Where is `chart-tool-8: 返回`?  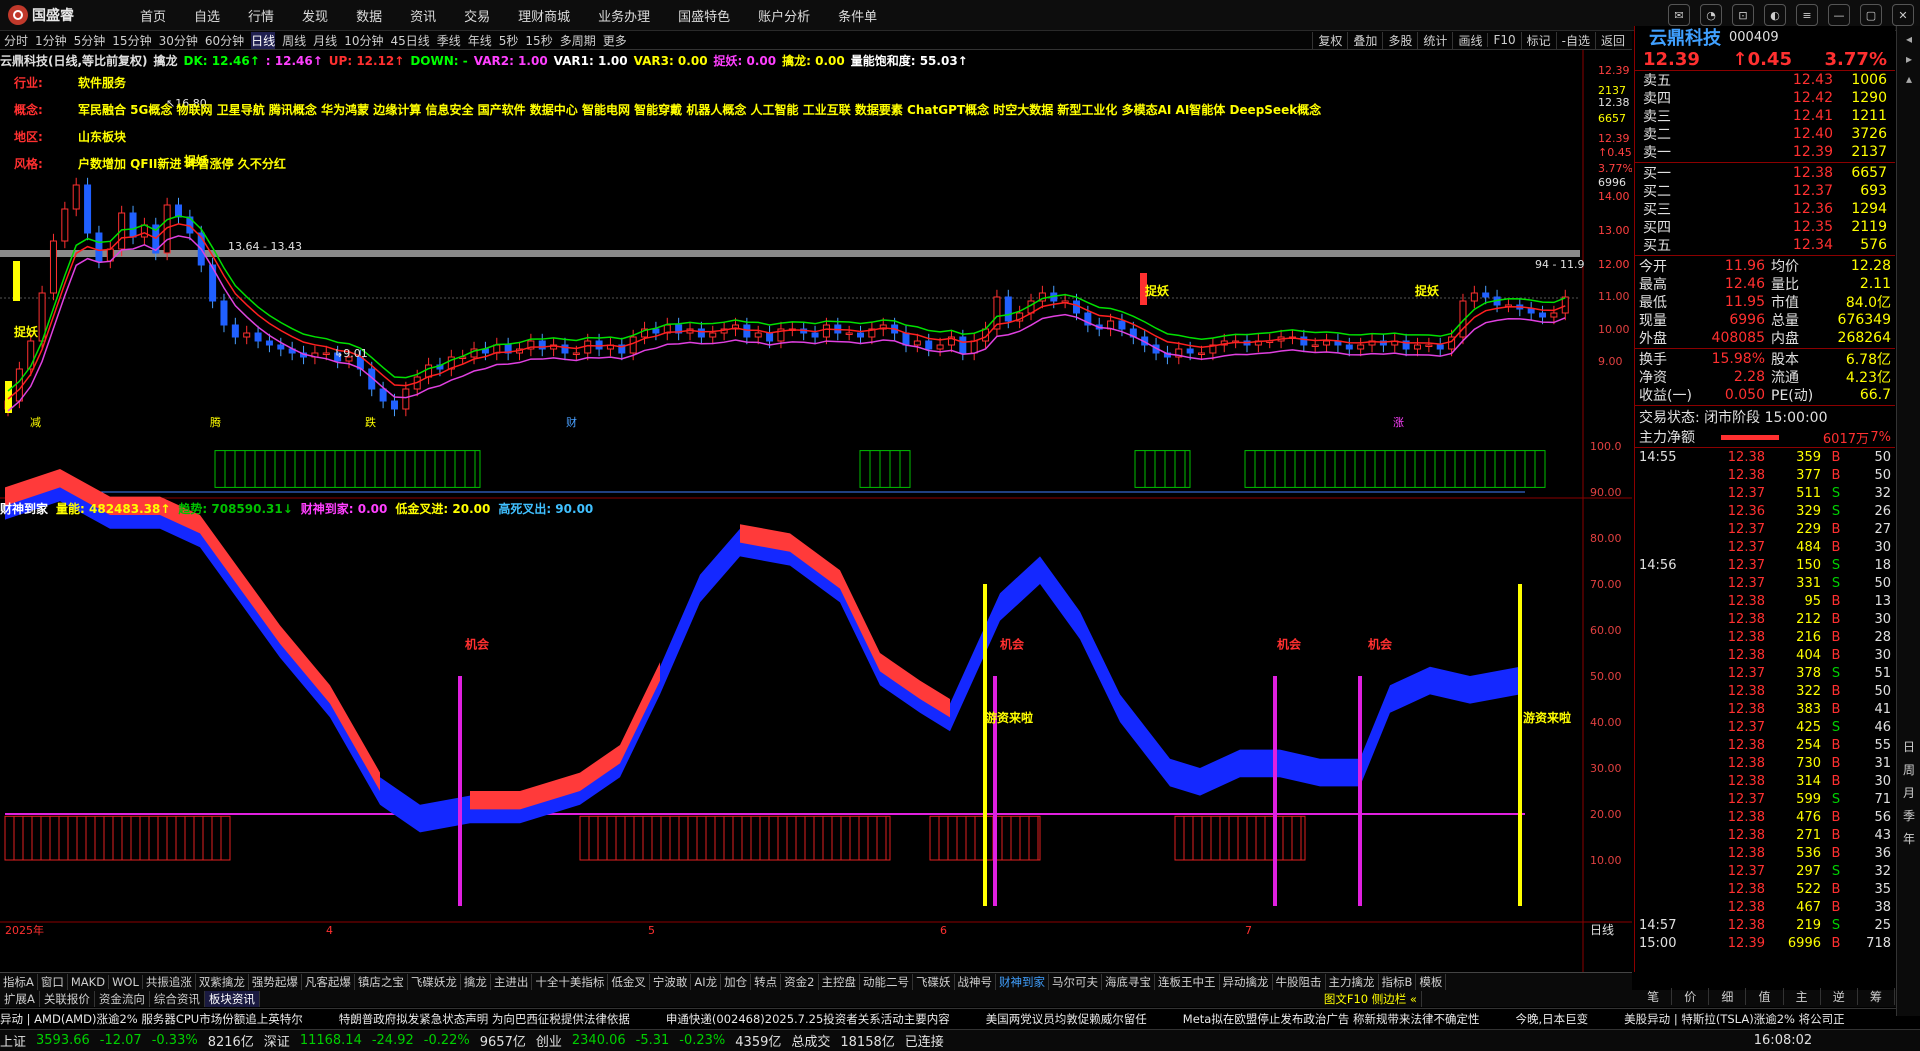 chart-tool-8: 返回 is located at coordinates (1612, 40).